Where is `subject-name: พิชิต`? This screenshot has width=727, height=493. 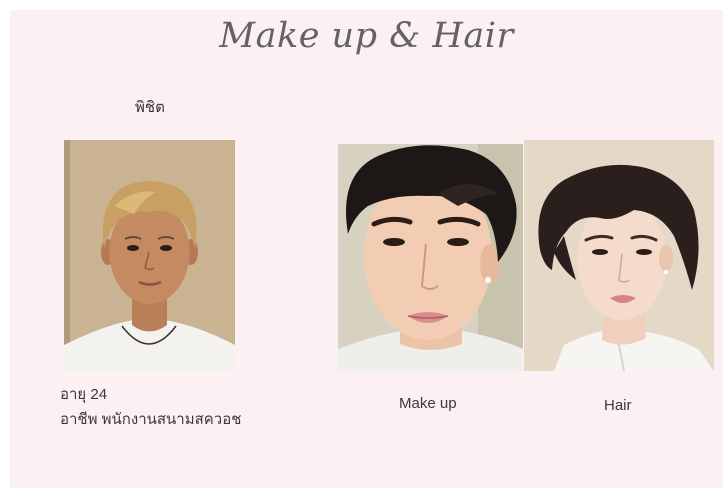
subject-name: พิชิต is located at coordinates (150, 107).